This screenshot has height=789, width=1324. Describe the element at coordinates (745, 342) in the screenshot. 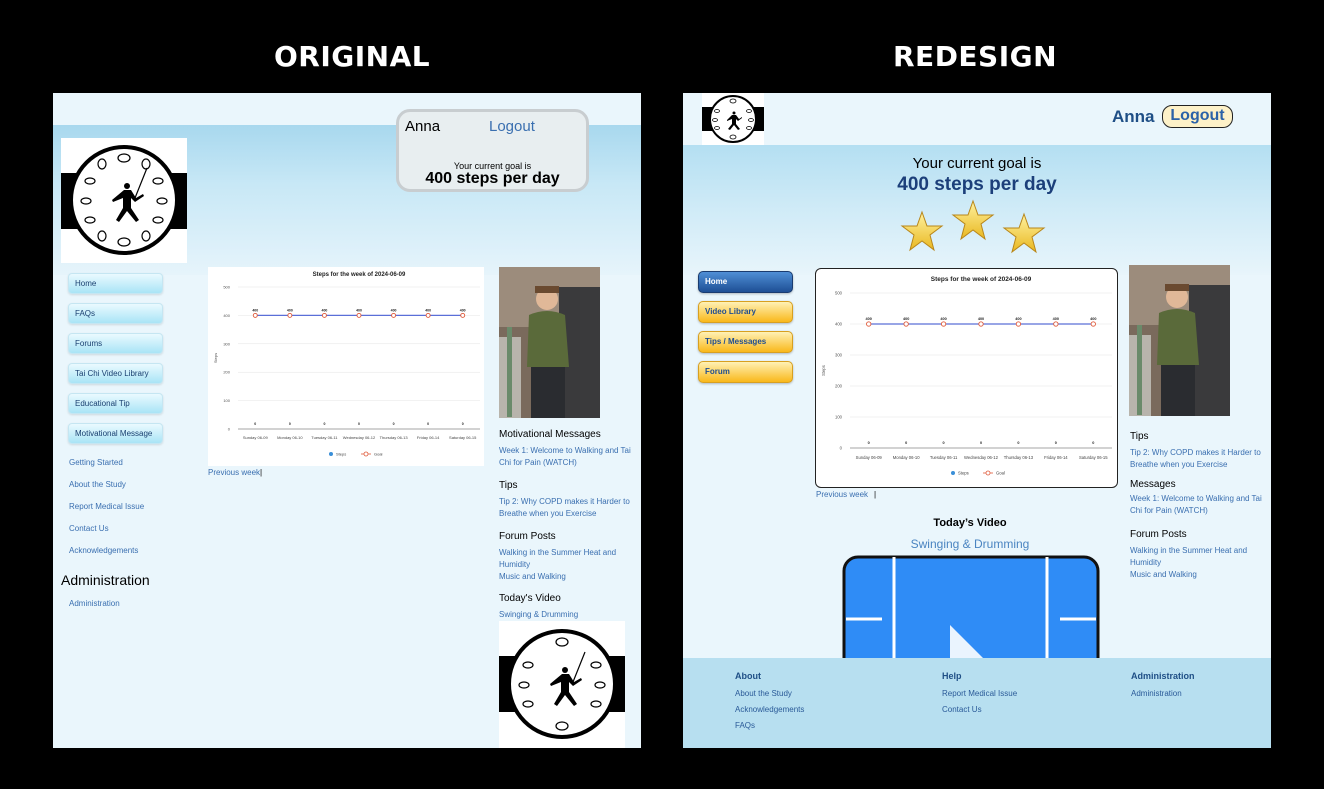

I see `nav-tips-messages-button: Tips / Messages` at that location.